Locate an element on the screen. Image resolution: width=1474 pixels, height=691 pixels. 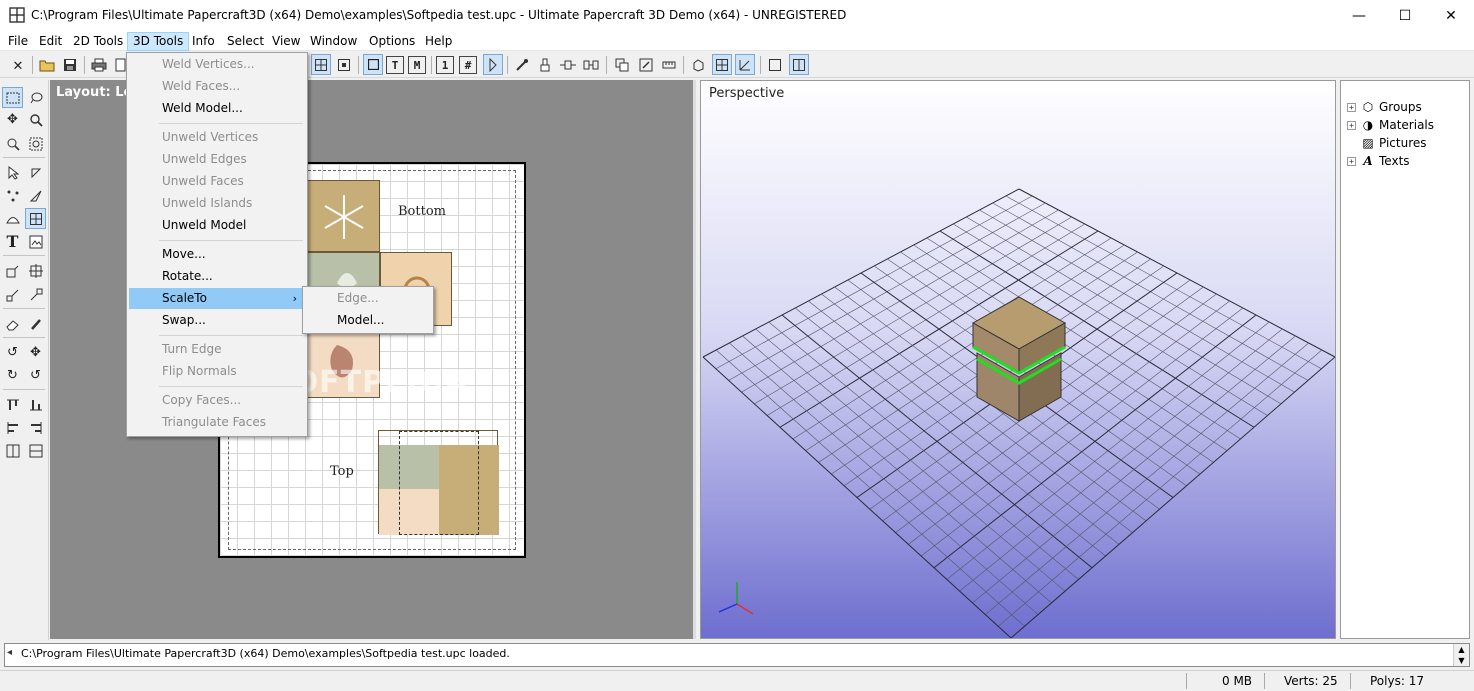
menu-select: Select is located at coordinates (245, 41).